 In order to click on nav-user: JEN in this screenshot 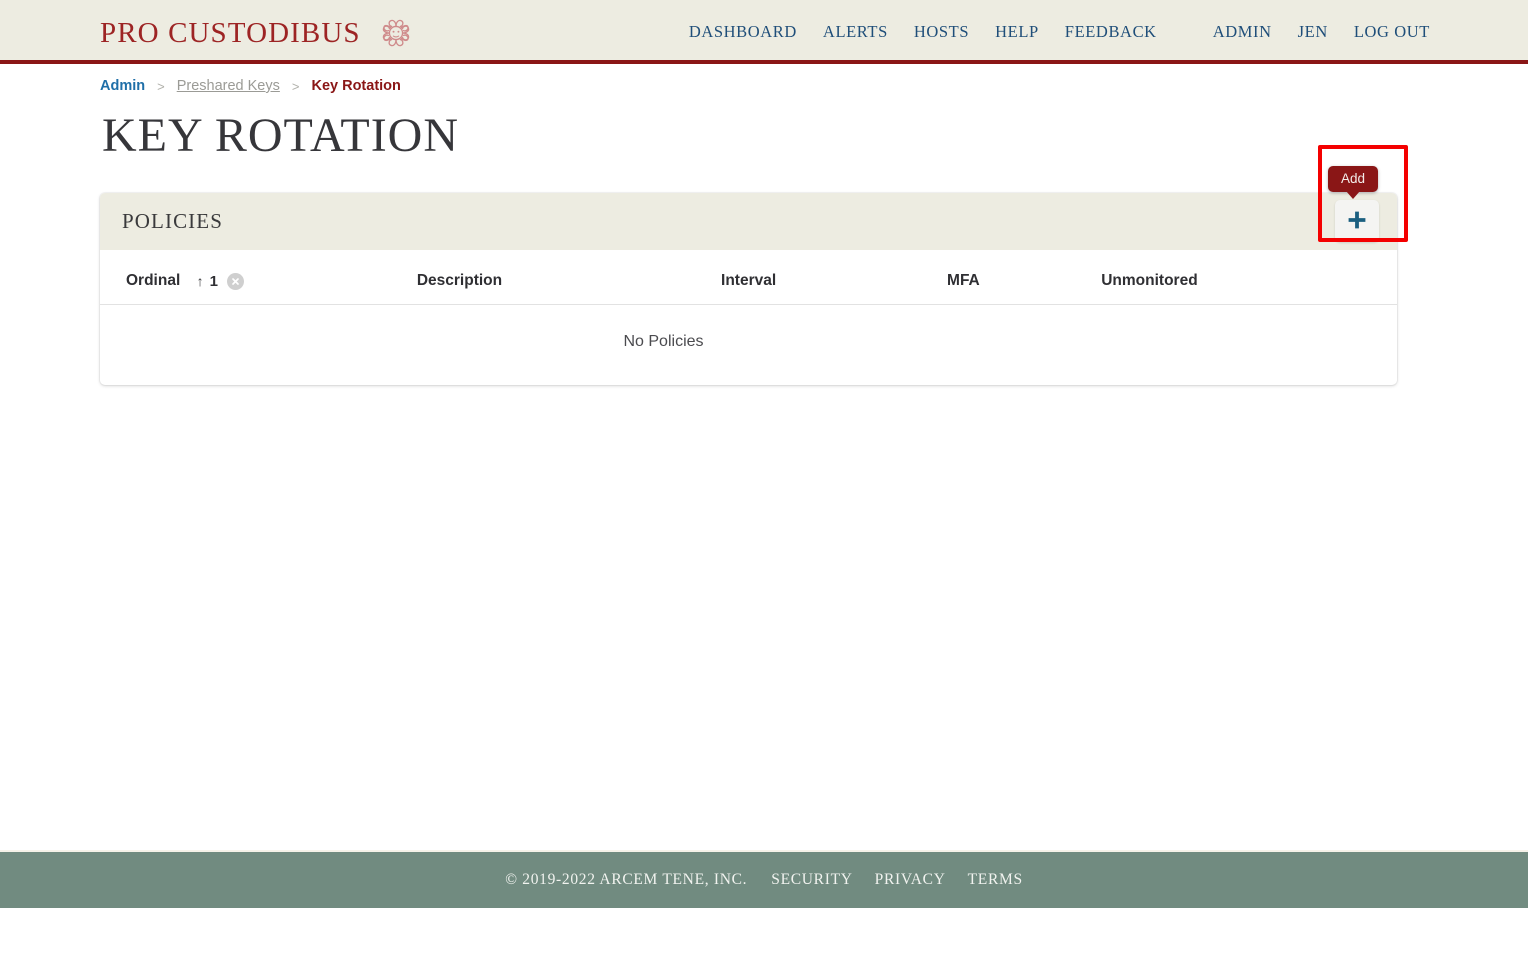, I will do `click(1313, 32)`.